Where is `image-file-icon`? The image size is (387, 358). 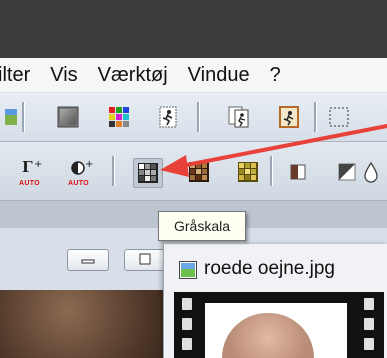
image-file-icon is located at coordinates (188, 270).